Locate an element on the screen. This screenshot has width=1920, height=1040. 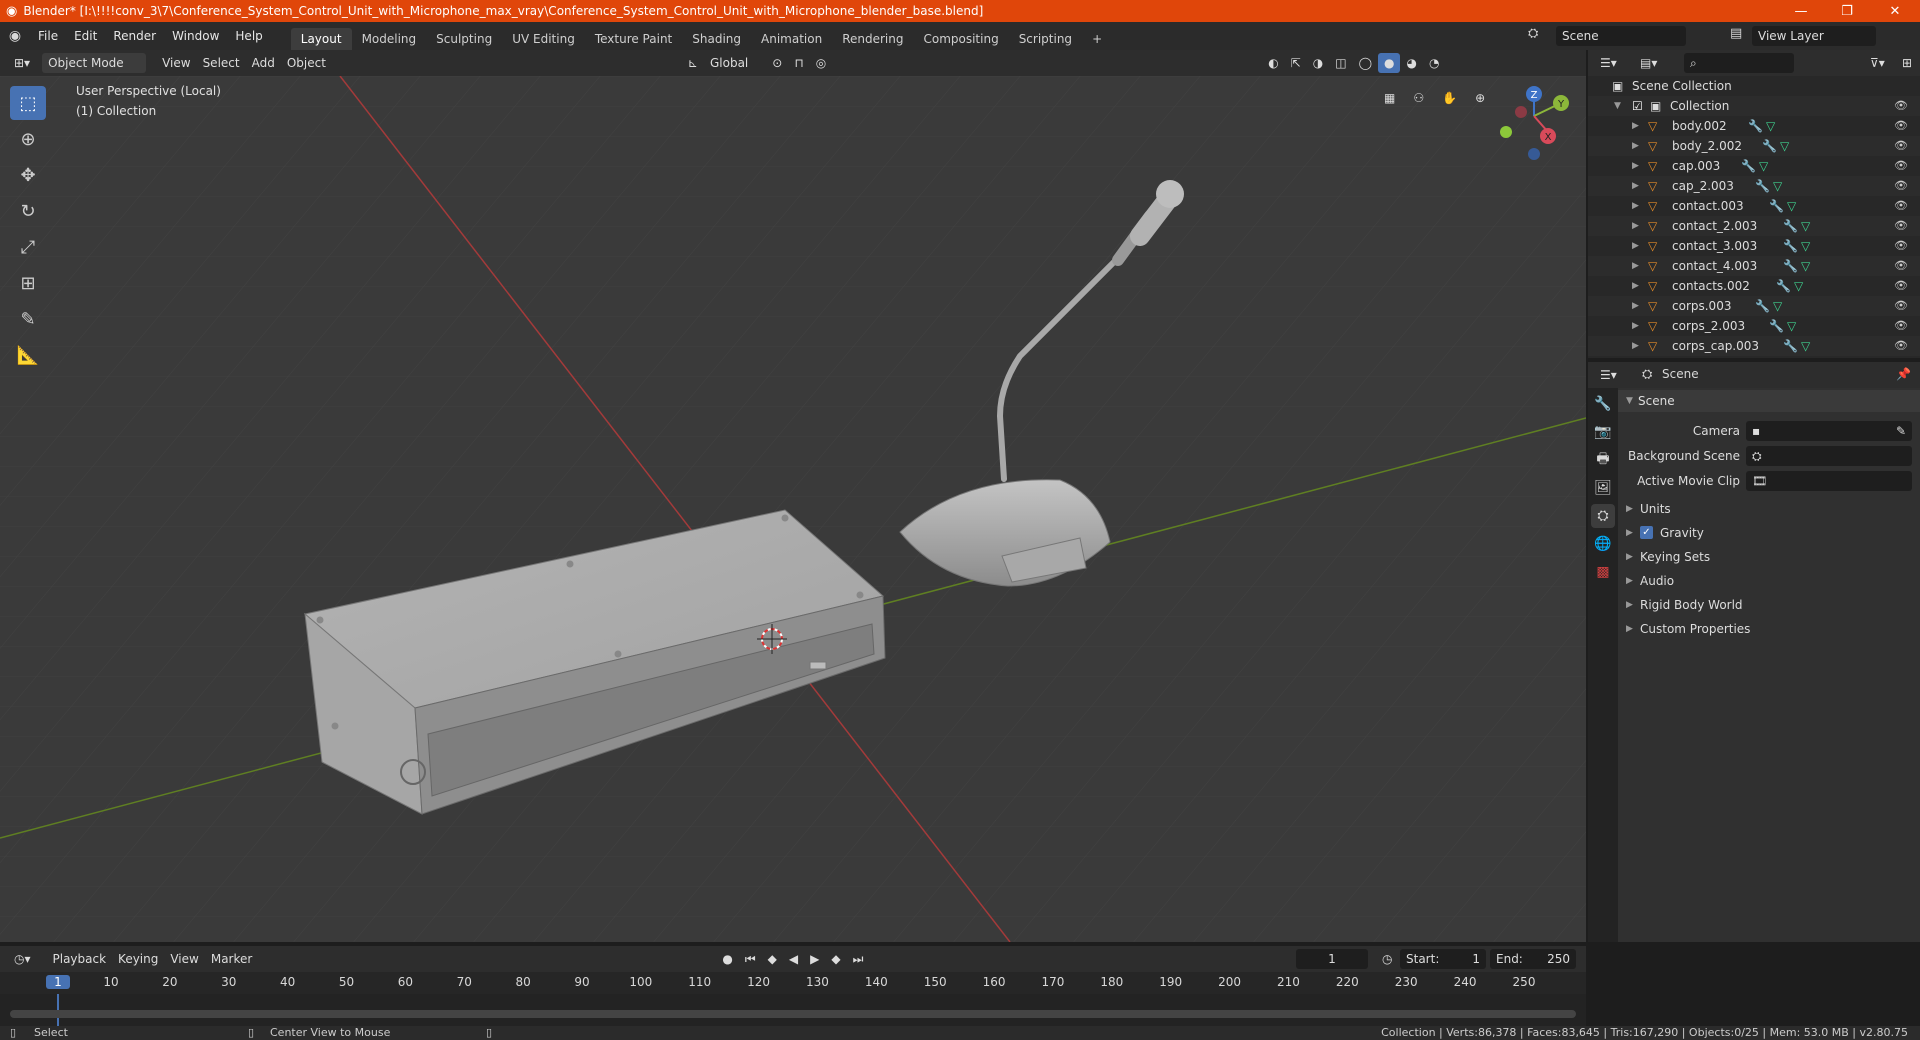
background-scene-field: ⛭ is located at coordinates (1829, 456).